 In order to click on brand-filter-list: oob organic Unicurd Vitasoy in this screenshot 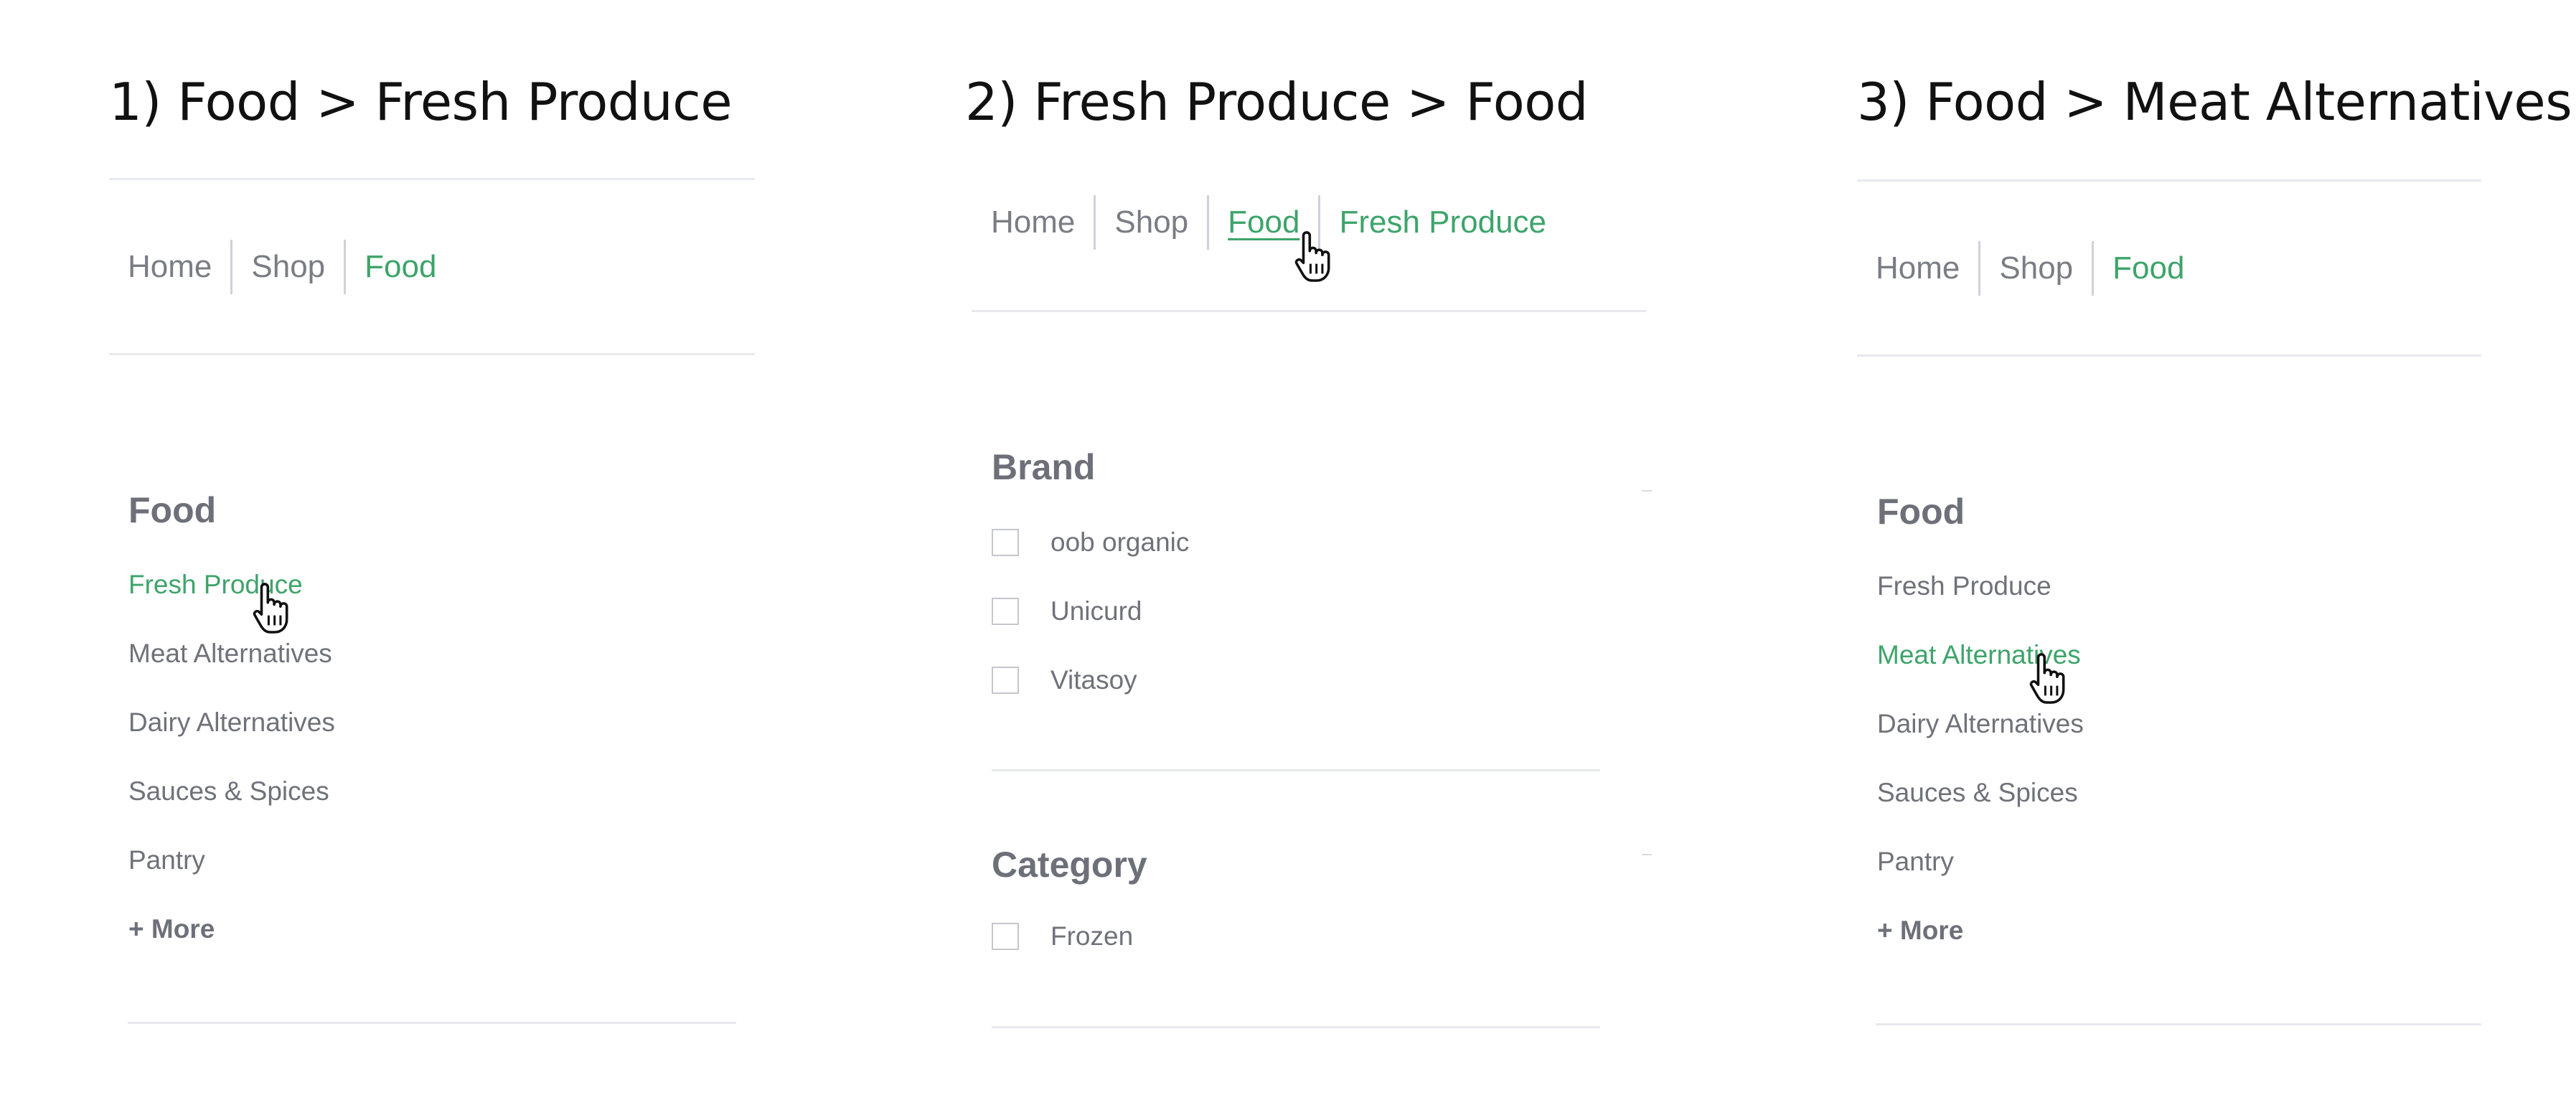, I will do `click(1090, 632)`.